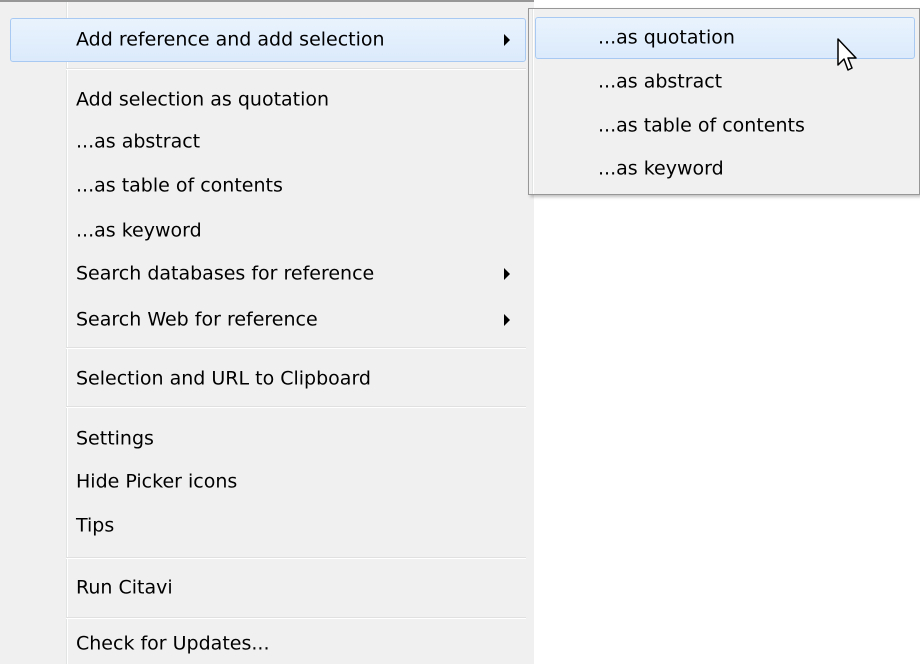  I want to click on menu-item-selection-url-clipboard: Selection and URL to Clipboard, so click(268, 379).